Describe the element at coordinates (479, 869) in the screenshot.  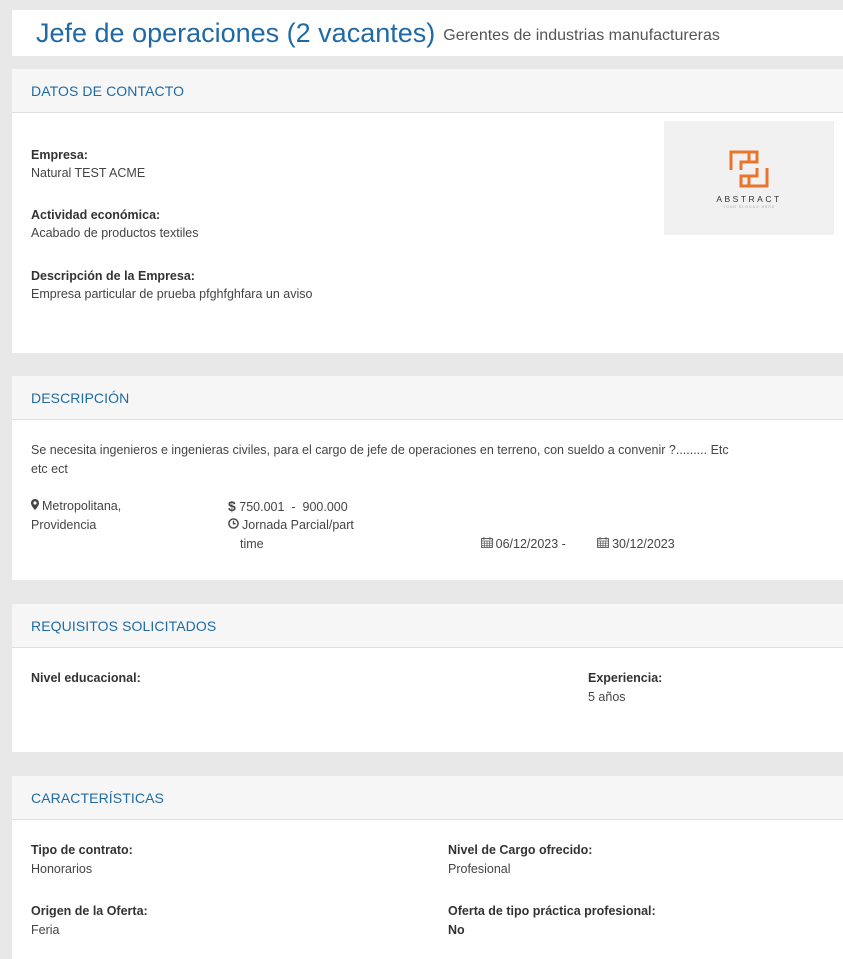
I see `nivel-cargo-value: Profesional` at that location.